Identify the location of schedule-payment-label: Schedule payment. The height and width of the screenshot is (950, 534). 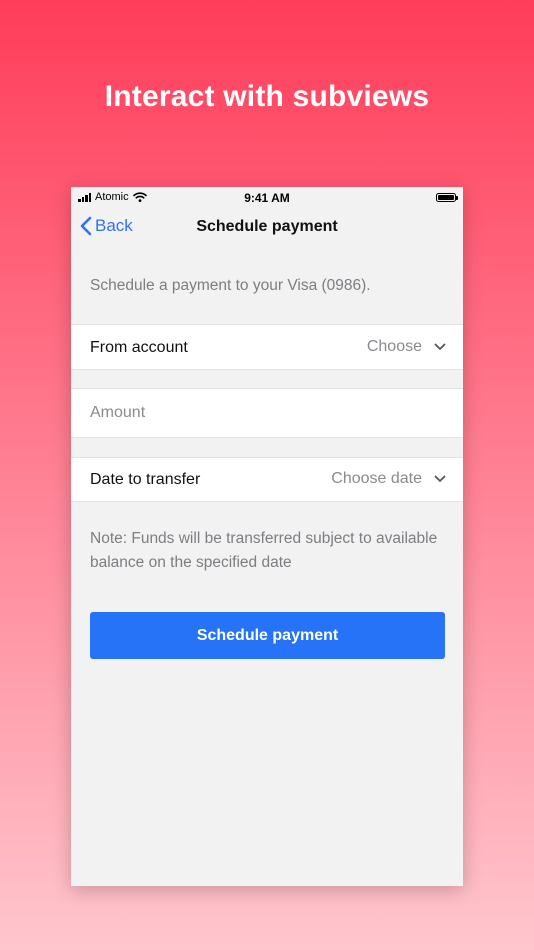
(267, 635).